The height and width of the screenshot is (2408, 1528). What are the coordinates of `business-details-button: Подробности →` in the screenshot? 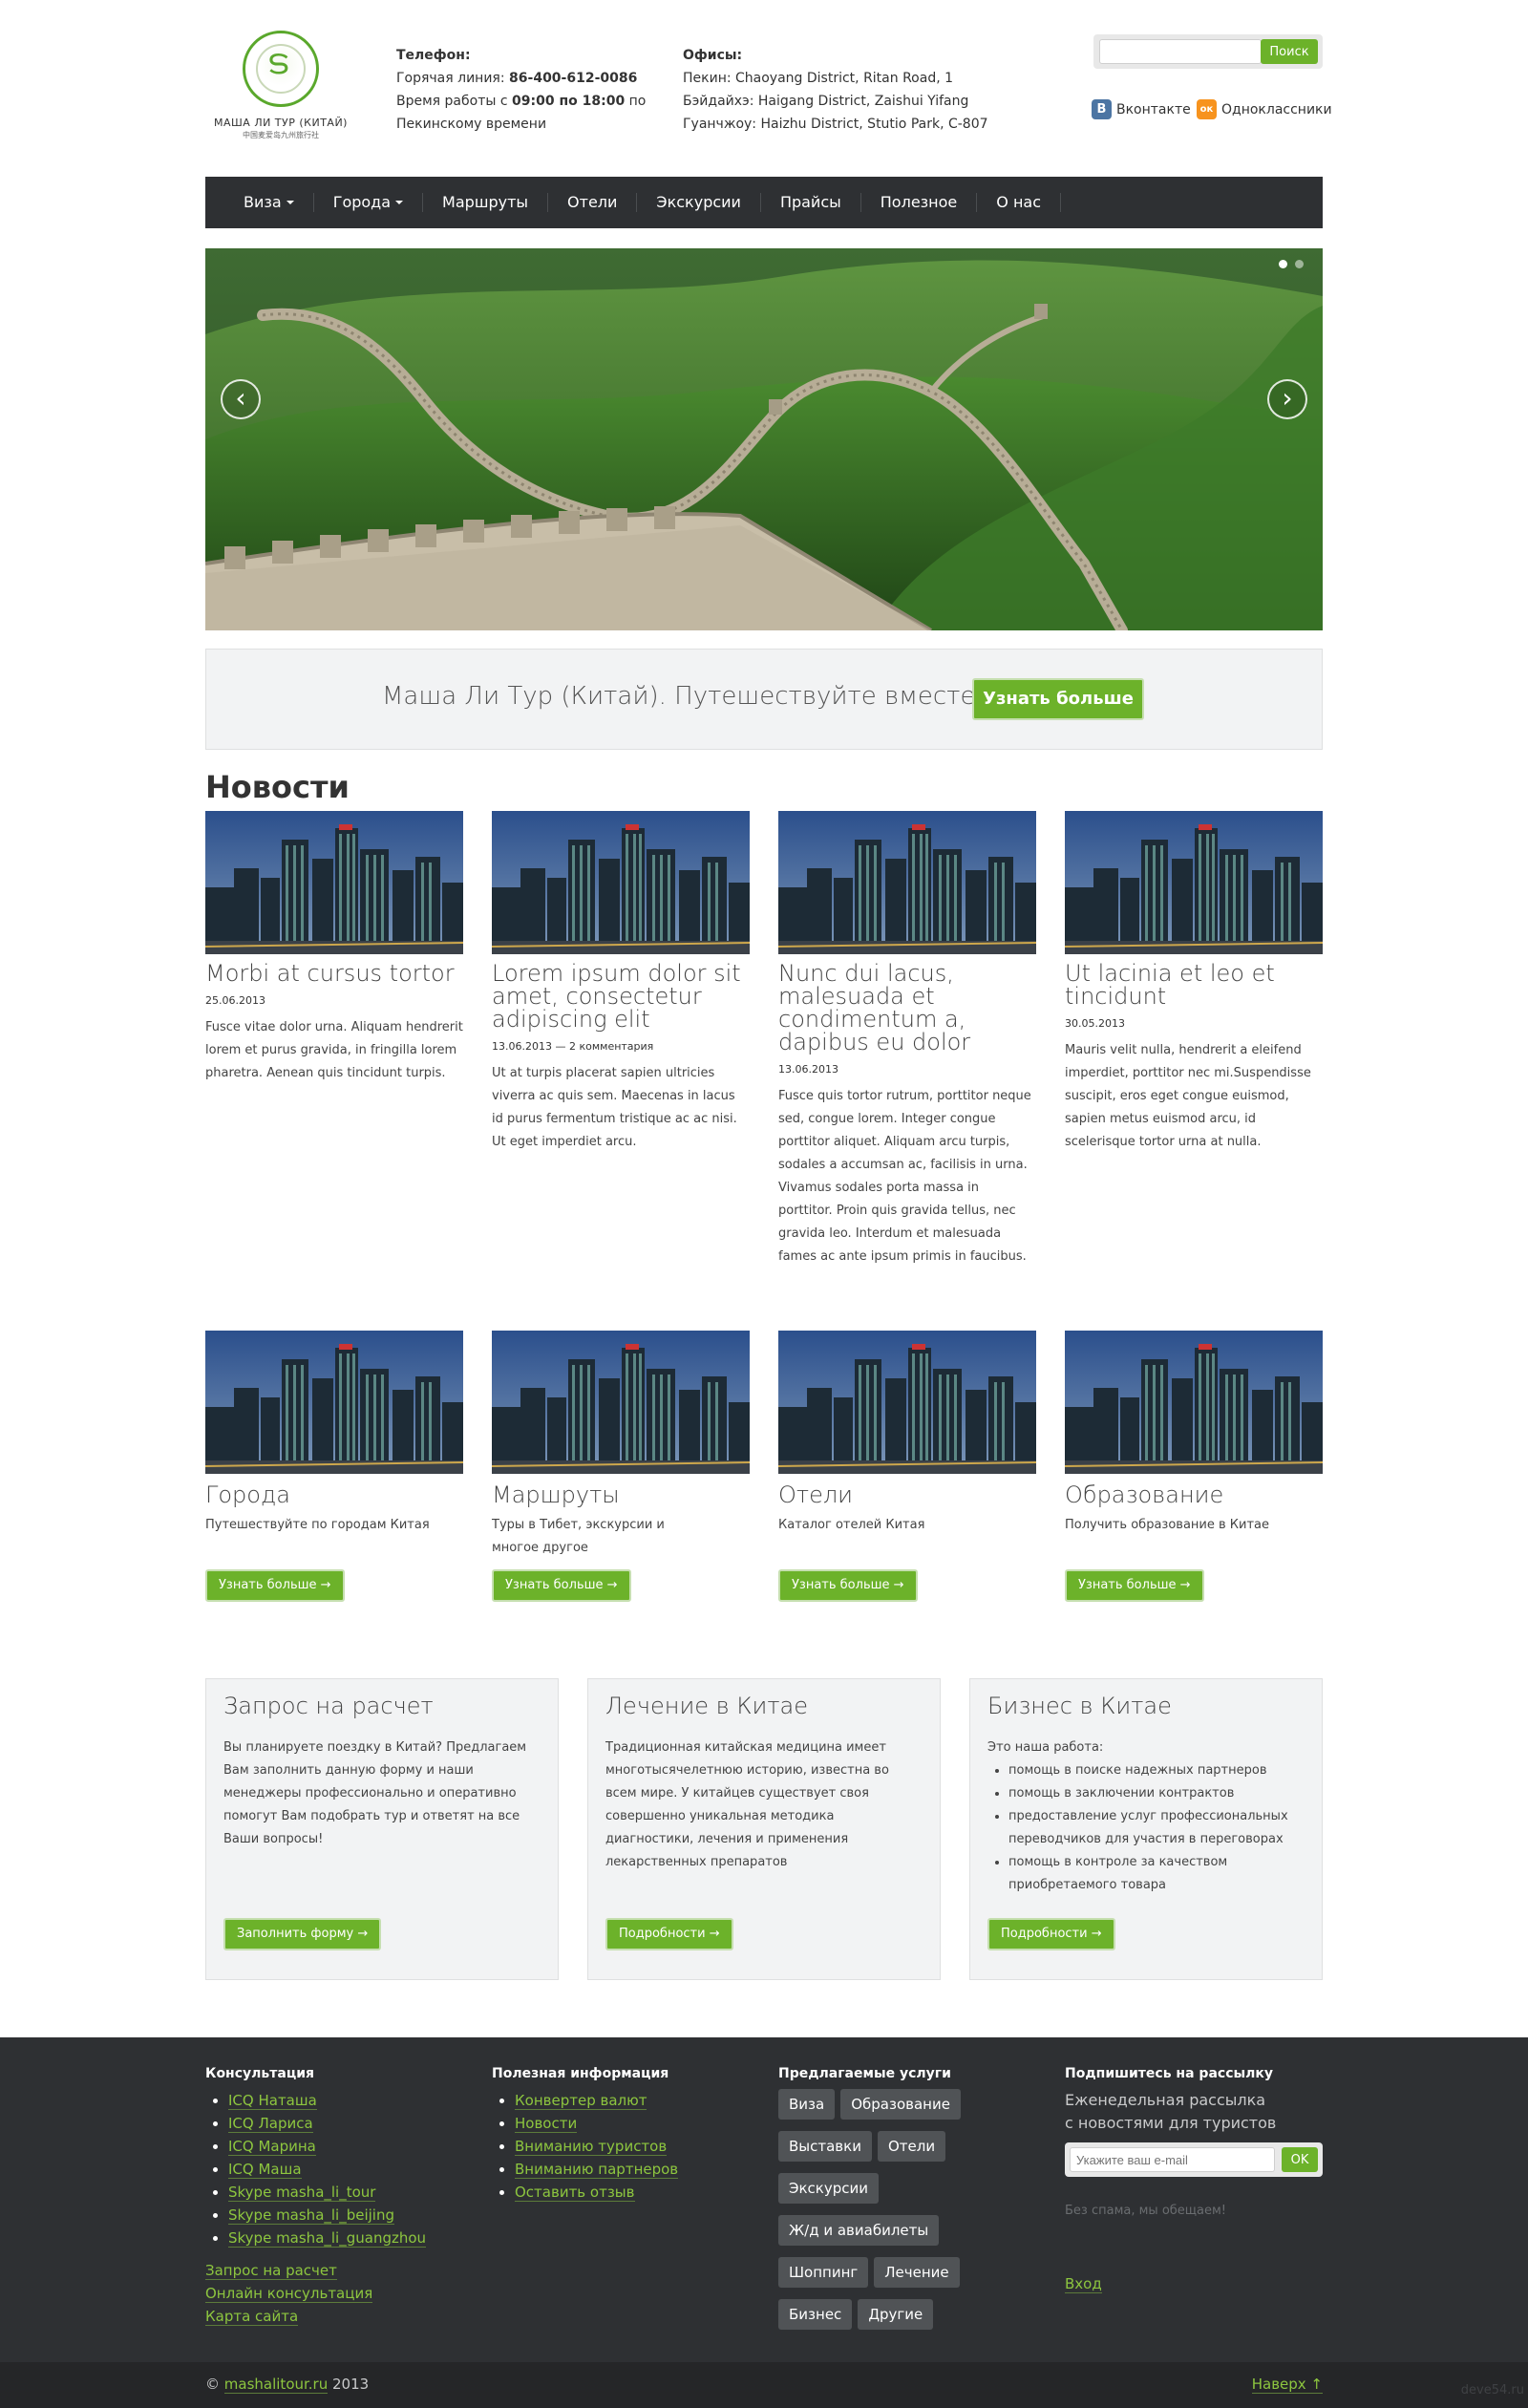 It's located at (1051, 1934).